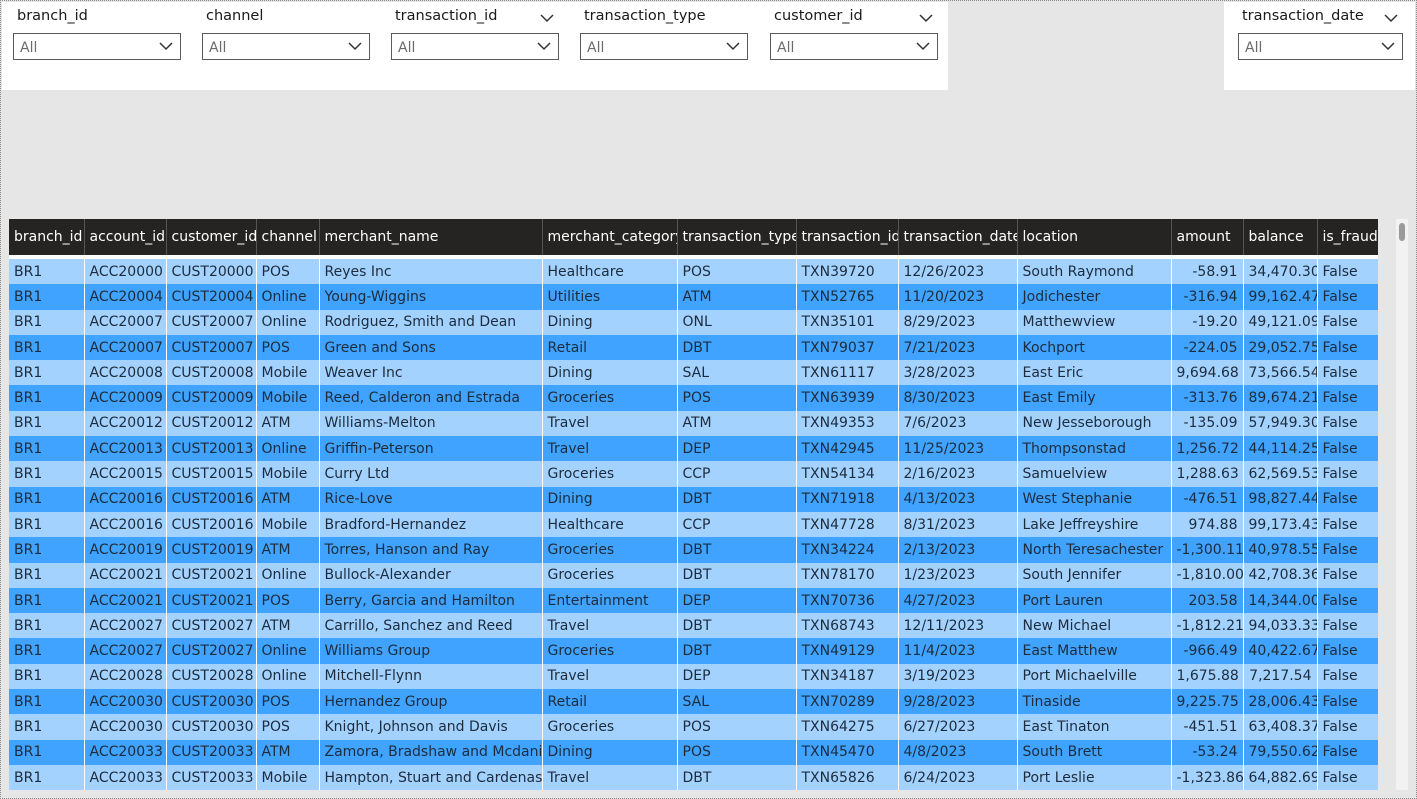 The image size is (1417, 799). Describe the element at coordinates (958, 297) in the screenshot. I see `table-cell-transaction-date: 11/20/2023` at that location.